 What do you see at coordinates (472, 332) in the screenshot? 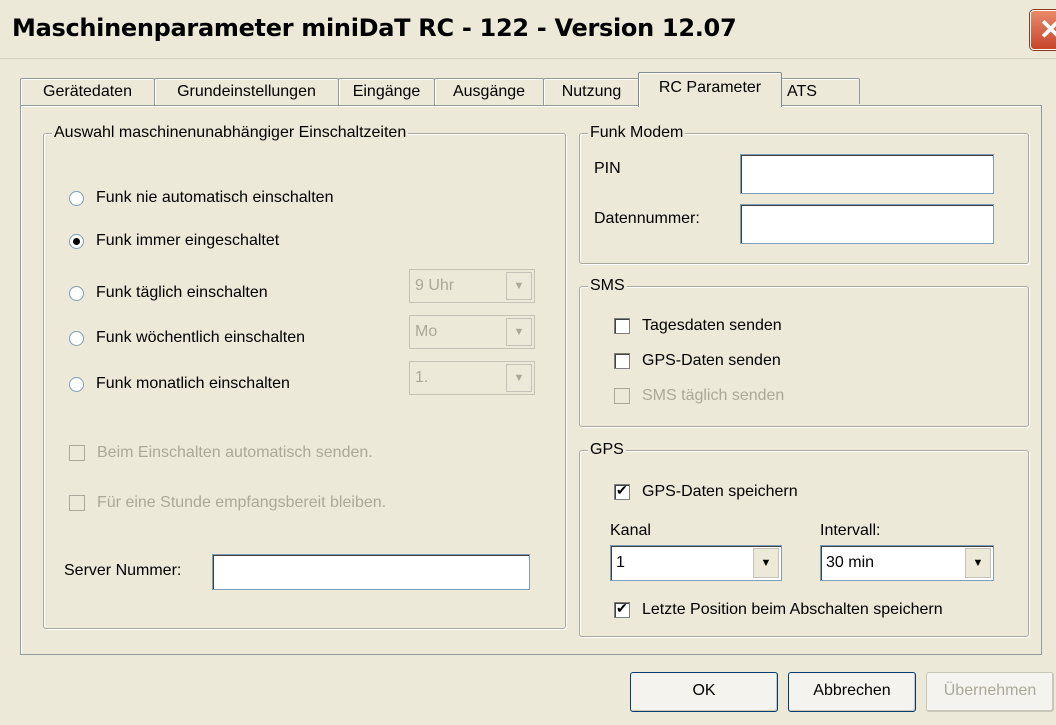
I see `weekly-day-select: Mo ▼` at bounding box center [472, 332].